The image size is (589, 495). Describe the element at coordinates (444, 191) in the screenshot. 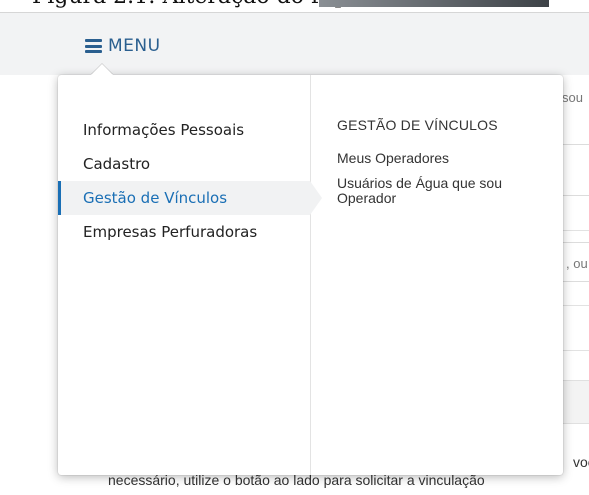

I see `submenu-item-usuarios-de-agua: Usuários de Água que sou Operador` at that location.